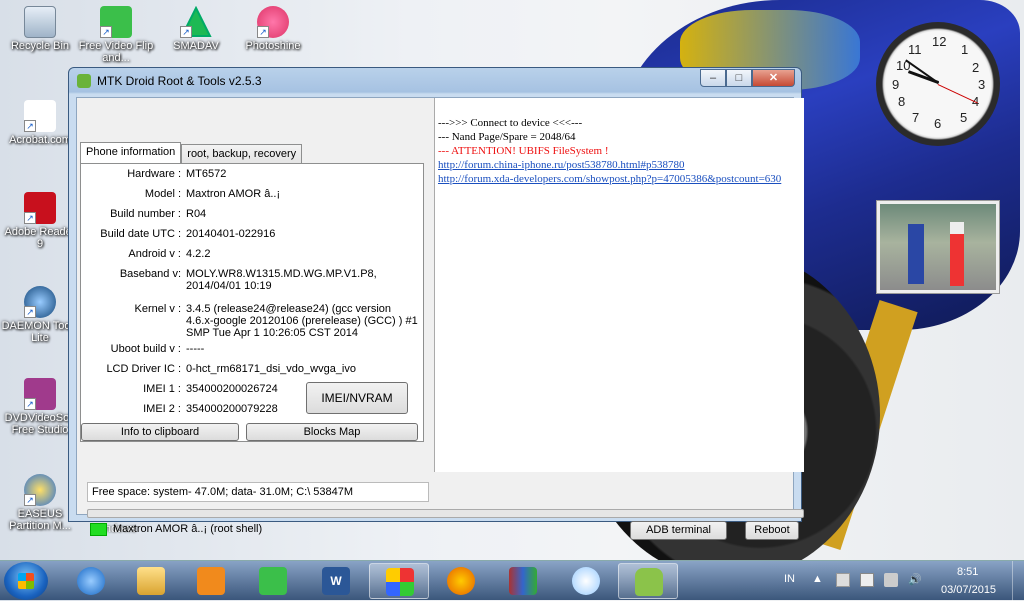 This screenshot has height=601, width=1024. What do you see at coordinates (739, 78) in the screenshot?
I see `maximize-button: □` at bounding box center [739, 78].